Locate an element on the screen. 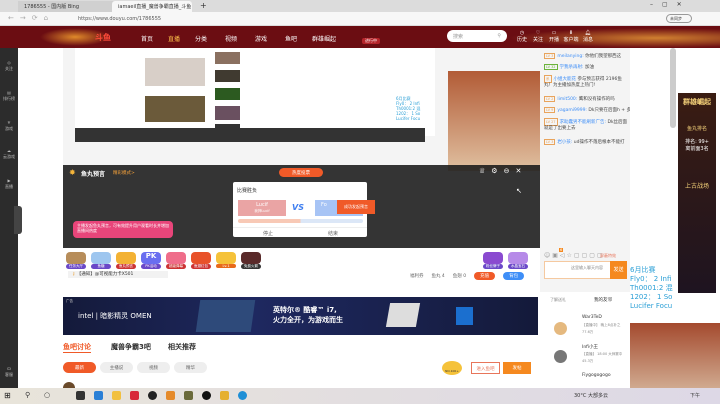 This screenshot has height=404, width=720. sidebar-item-rank: ▤ 排行榜 is located at coordinates (9, 96).